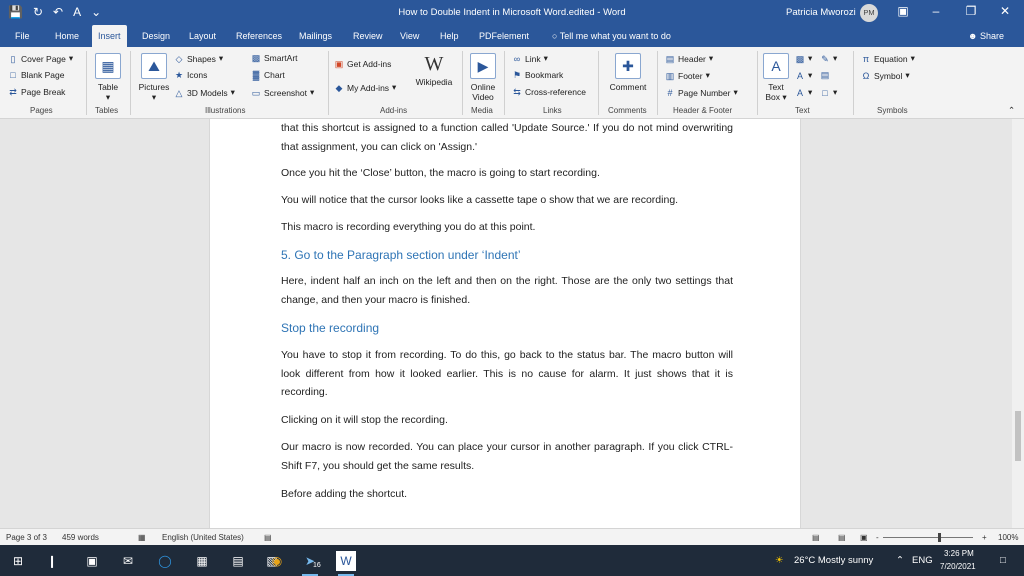 The image size is (1024, 576). I want to click on tell-me-search: ○ Tell me what you want to do, so click(611, 36).